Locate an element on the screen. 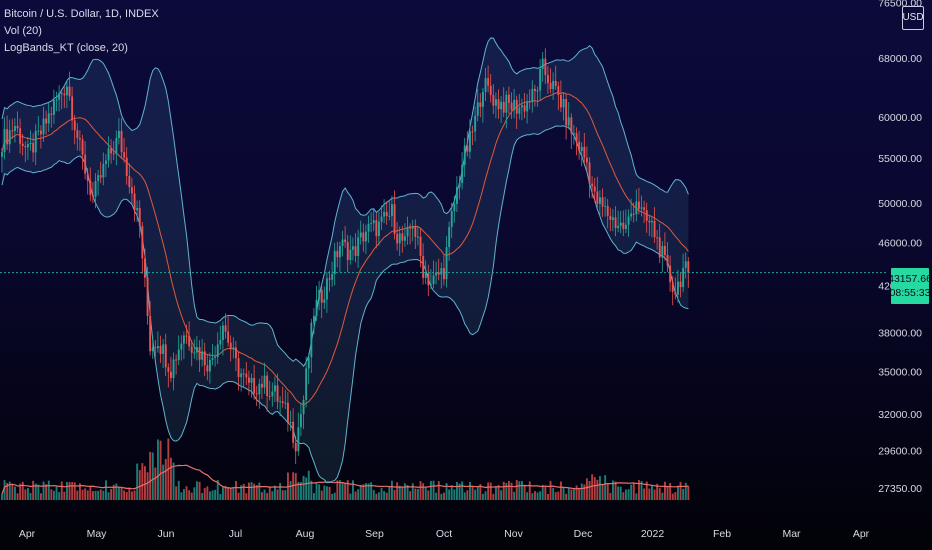 Image resolution: width=932 pixels, height=550 pixels. bands-study-label: LogBands_KT (close, 20) is located at coordinates (81, 48).